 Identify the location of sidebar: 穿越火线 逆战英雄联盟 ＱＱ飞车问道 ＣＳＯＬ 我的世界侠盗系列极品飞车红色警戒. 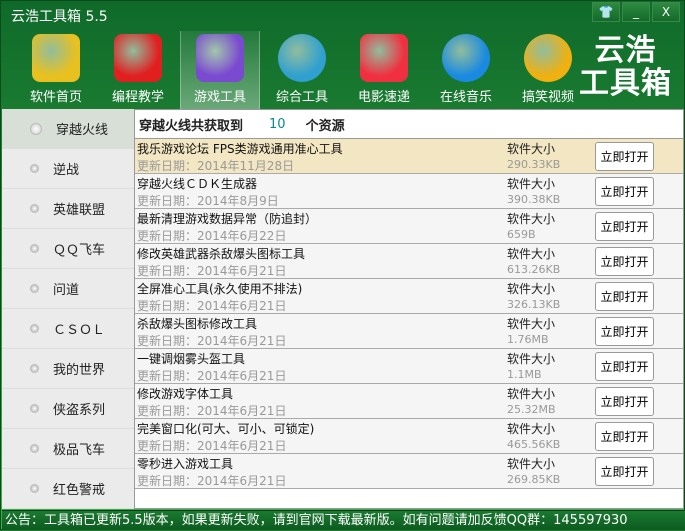
(68, 309).